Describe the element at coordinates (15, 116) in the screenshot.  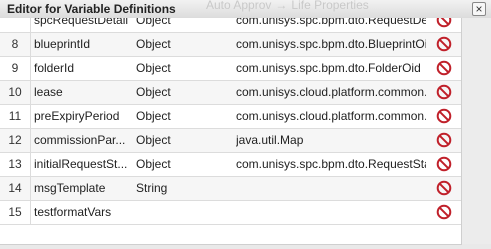
I see `row-index: 11` at that location.